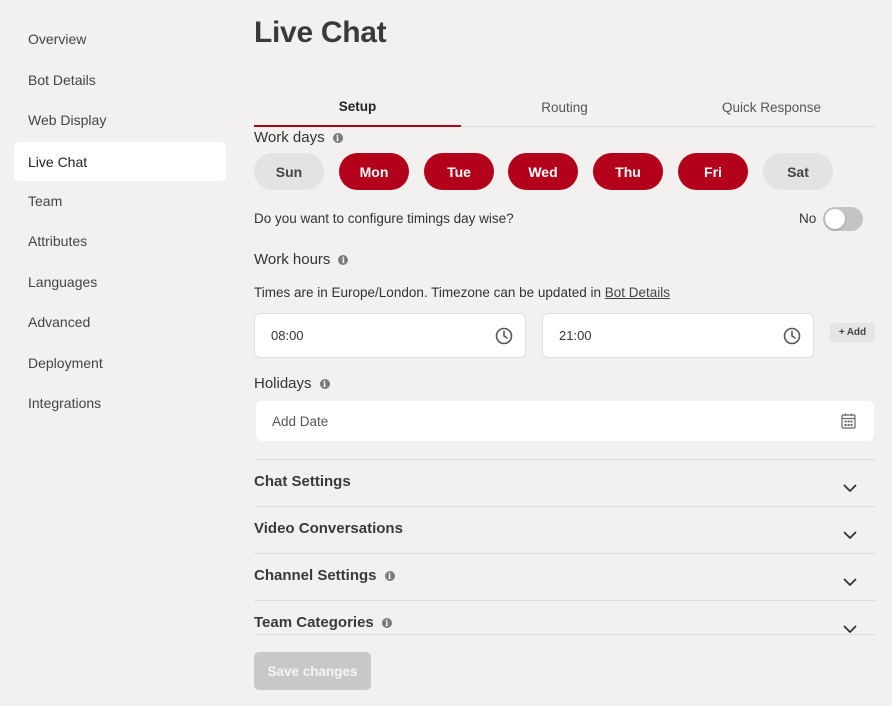  I want to click on tab-bar: Setup Routing Quick Response, so click(564, 107).